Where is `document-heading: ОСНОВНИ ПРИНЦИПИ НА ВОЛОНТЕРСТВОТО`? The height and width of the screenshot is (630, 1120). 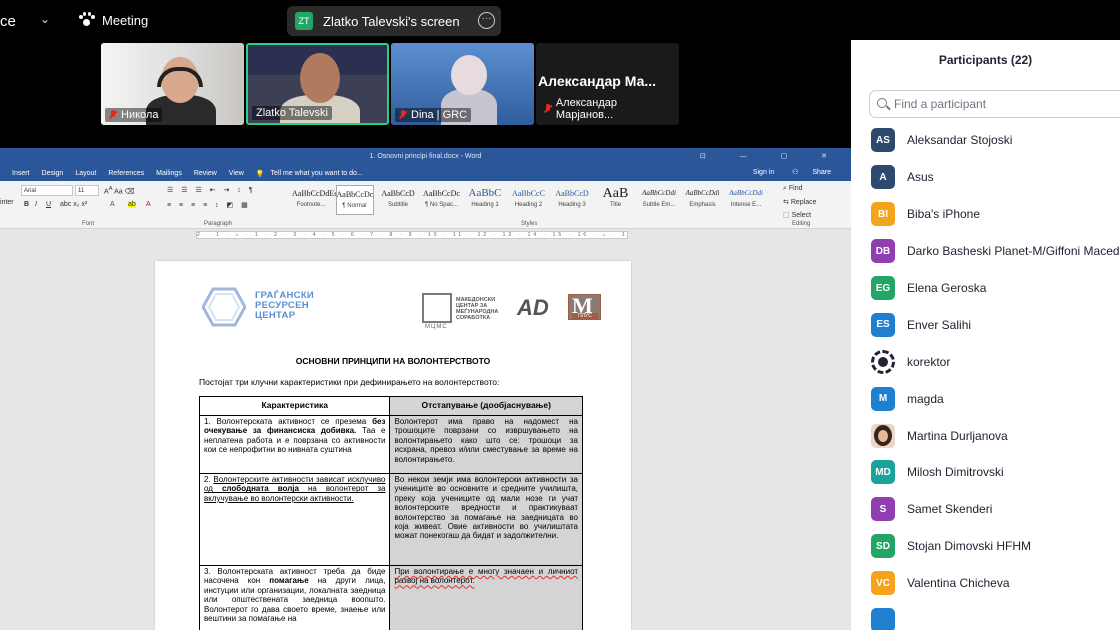
document-heading: ОСНОВНИ ПРИНЦИПИ НА ВОЛОНТЕРСТВОТО is located at coordinates (393, 361).